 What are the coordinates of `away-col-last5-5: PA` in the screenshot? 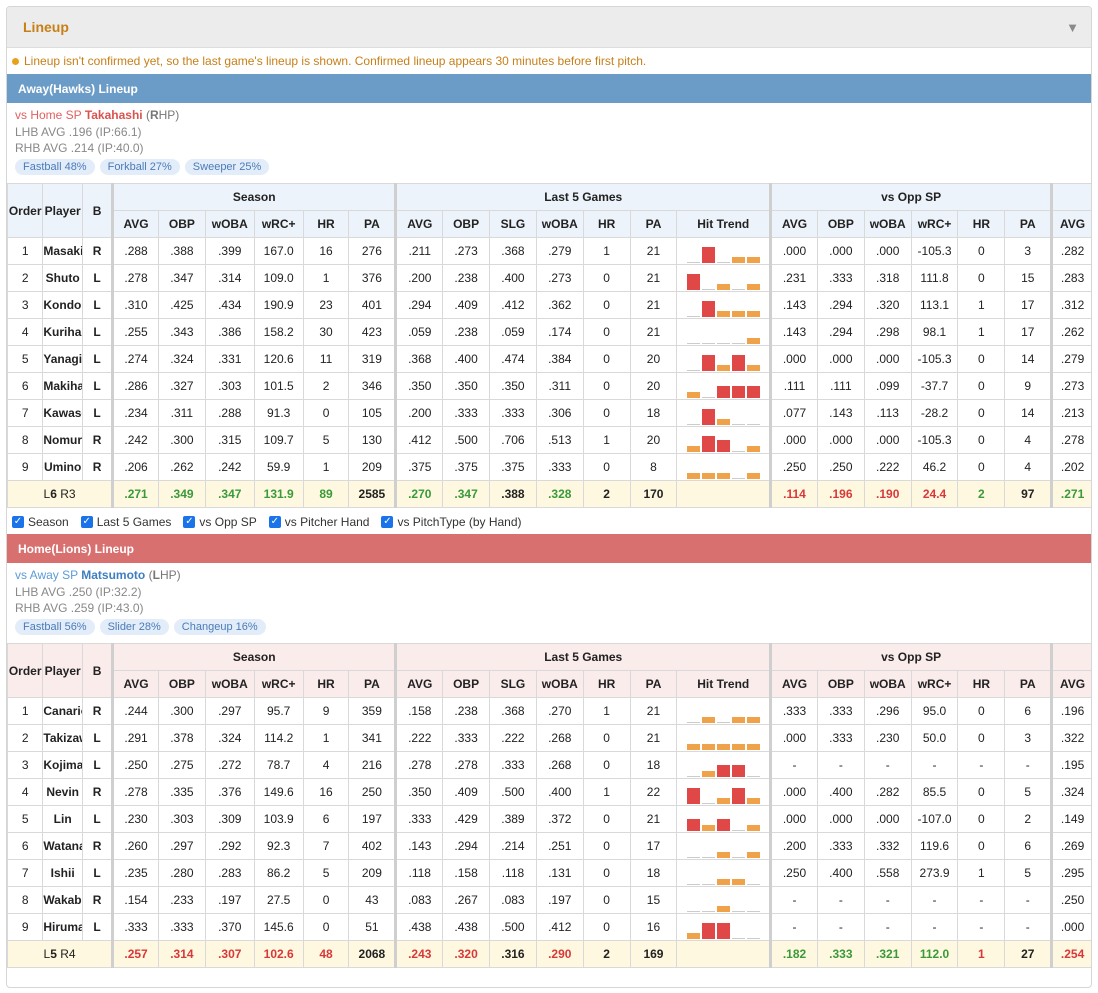 It's located at (653, 224).